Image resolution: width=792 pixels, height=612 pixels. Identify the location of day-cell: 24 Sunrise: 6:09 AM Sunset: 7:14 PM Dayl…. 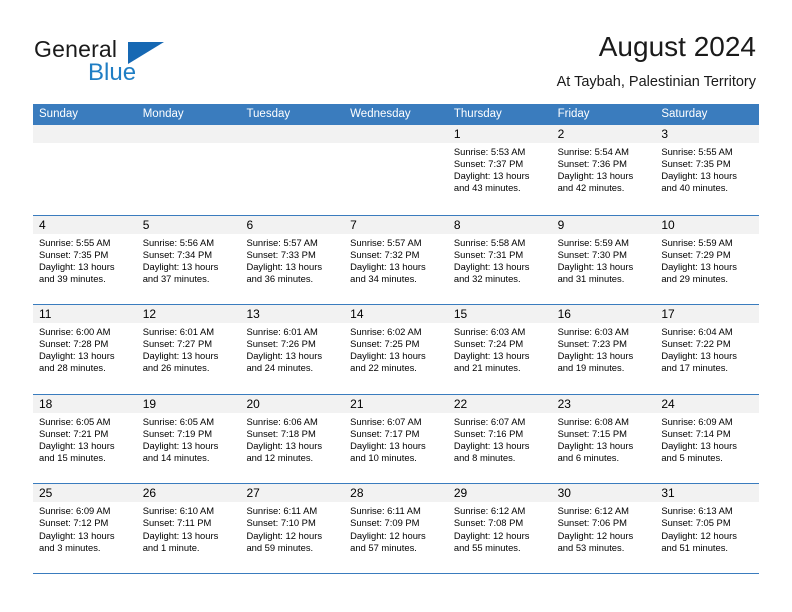
(707, 439).